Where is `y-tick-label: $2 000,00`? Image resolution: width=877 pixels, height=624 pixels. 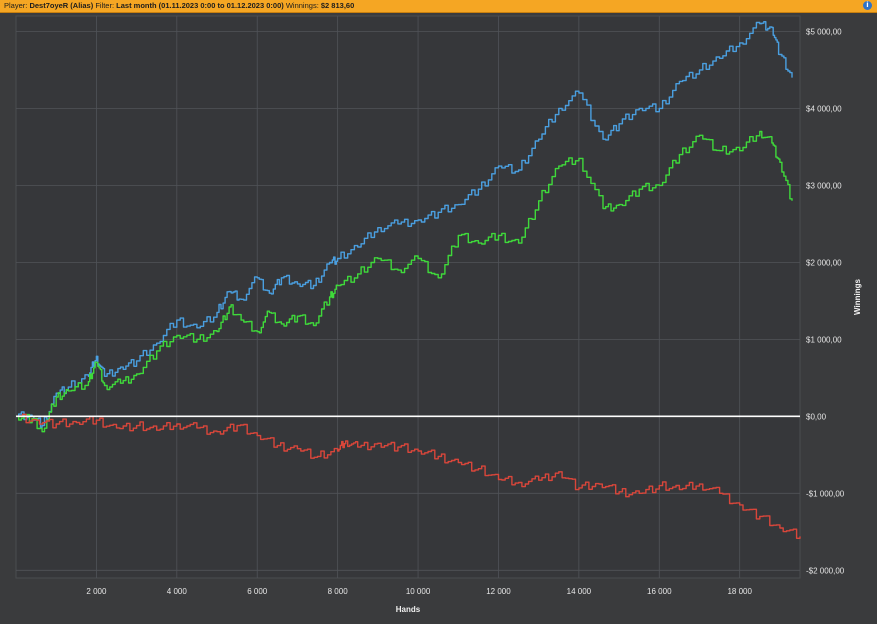 y-tick-label: $2 000,00 is located at coordinates (824, 262).